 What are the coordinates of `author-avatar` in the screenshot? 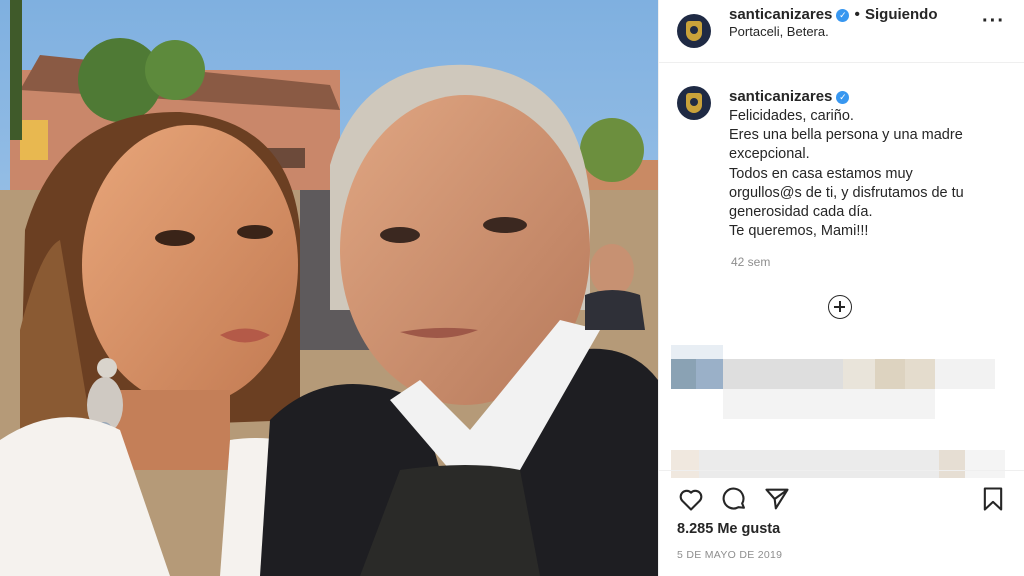 It's located at (694, 31).